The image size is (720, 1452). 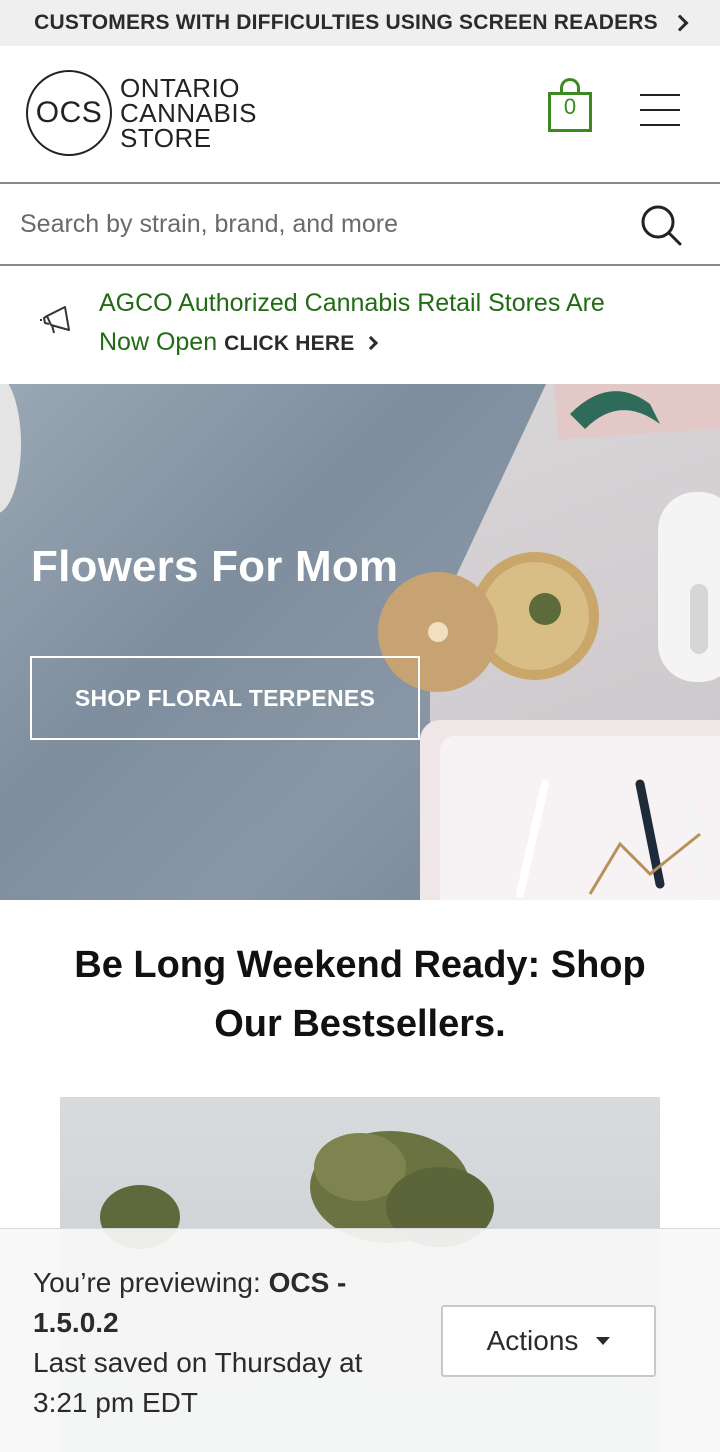 What do you see at coordinates (10, 448) in the screenshot?
I see `jar-lid` at bounding box center [10, 448].